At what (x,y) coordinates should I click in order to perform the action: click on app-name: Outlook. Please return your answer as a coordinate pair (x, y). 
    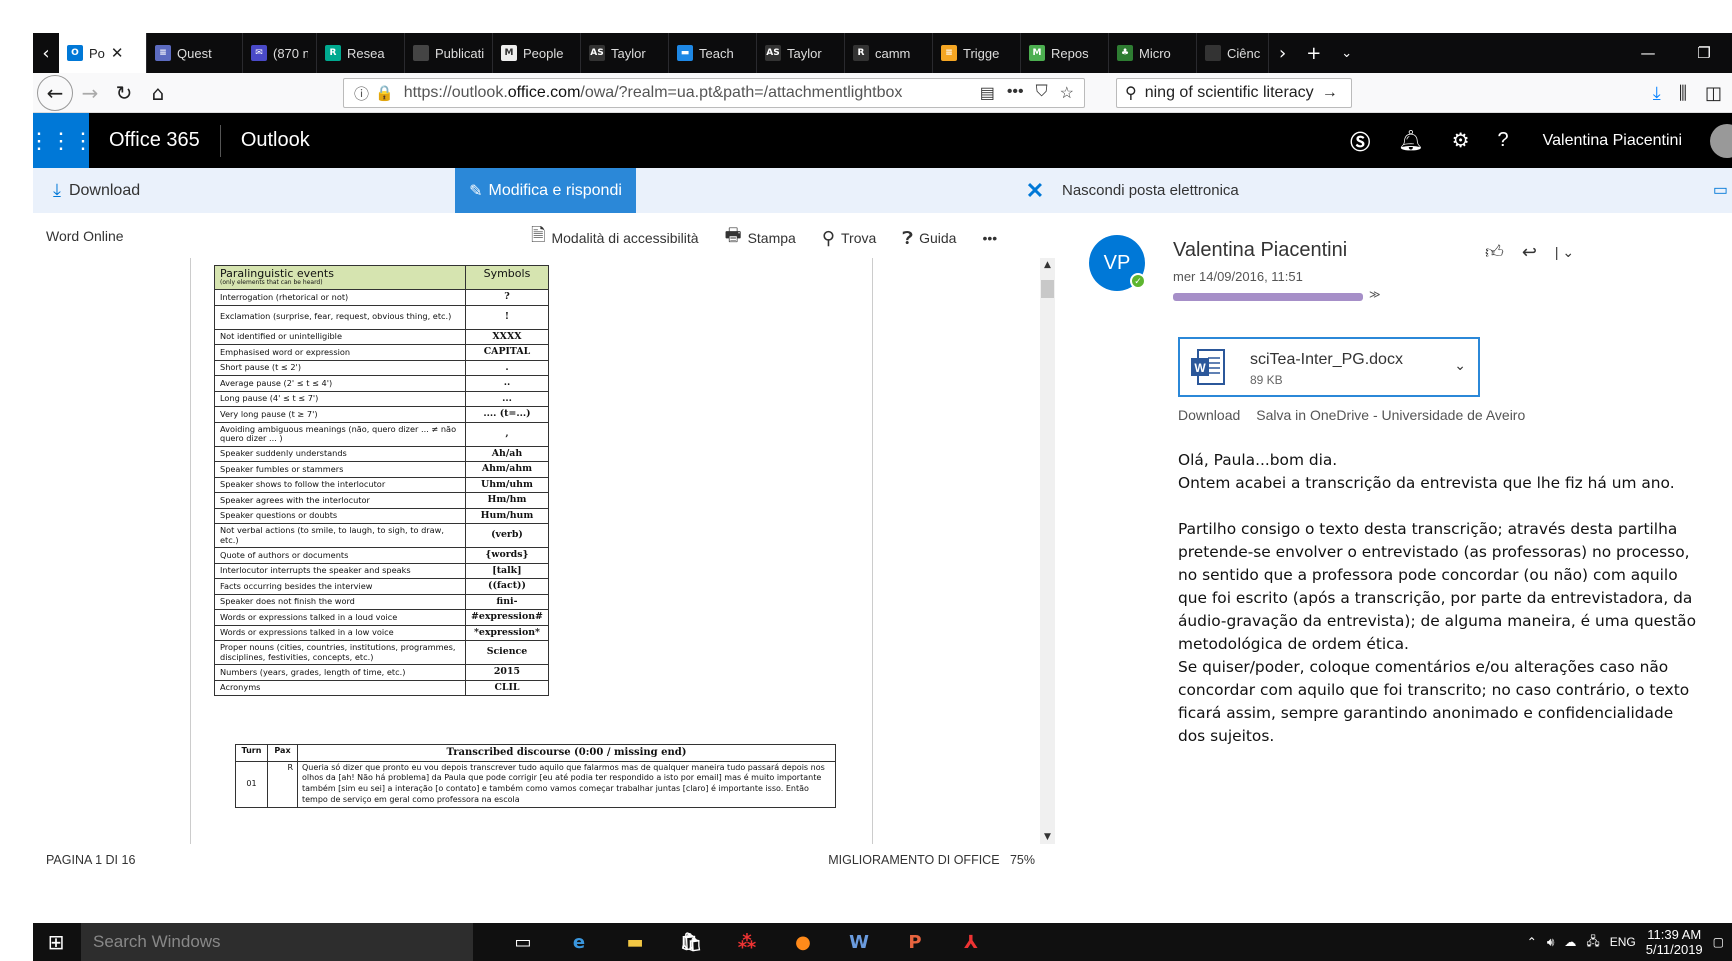
    Looking at the image, I should click on (265, 140).